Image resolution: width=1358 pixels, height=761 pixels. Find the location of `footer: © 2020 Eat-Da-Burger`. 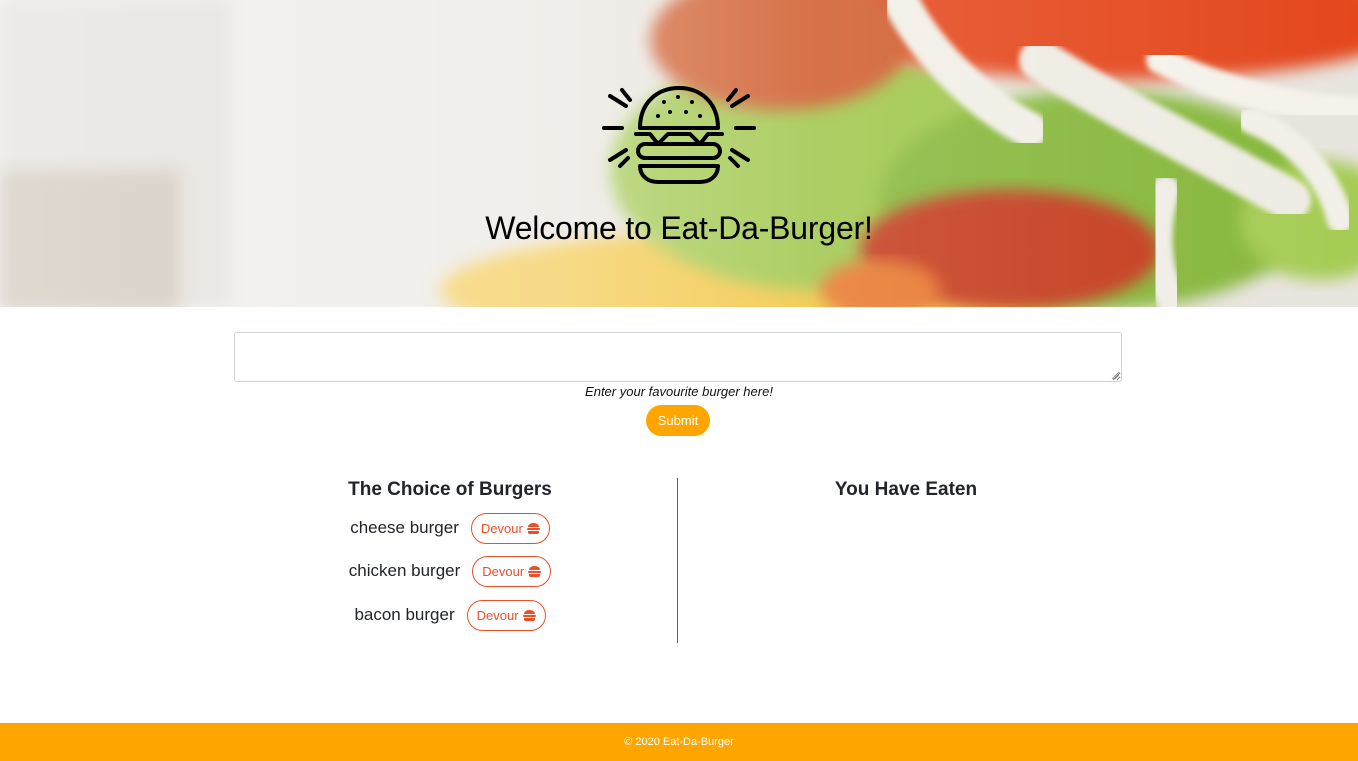

footer: © 2020 Eat-Da-Burger is located at coordinates (679, 742).